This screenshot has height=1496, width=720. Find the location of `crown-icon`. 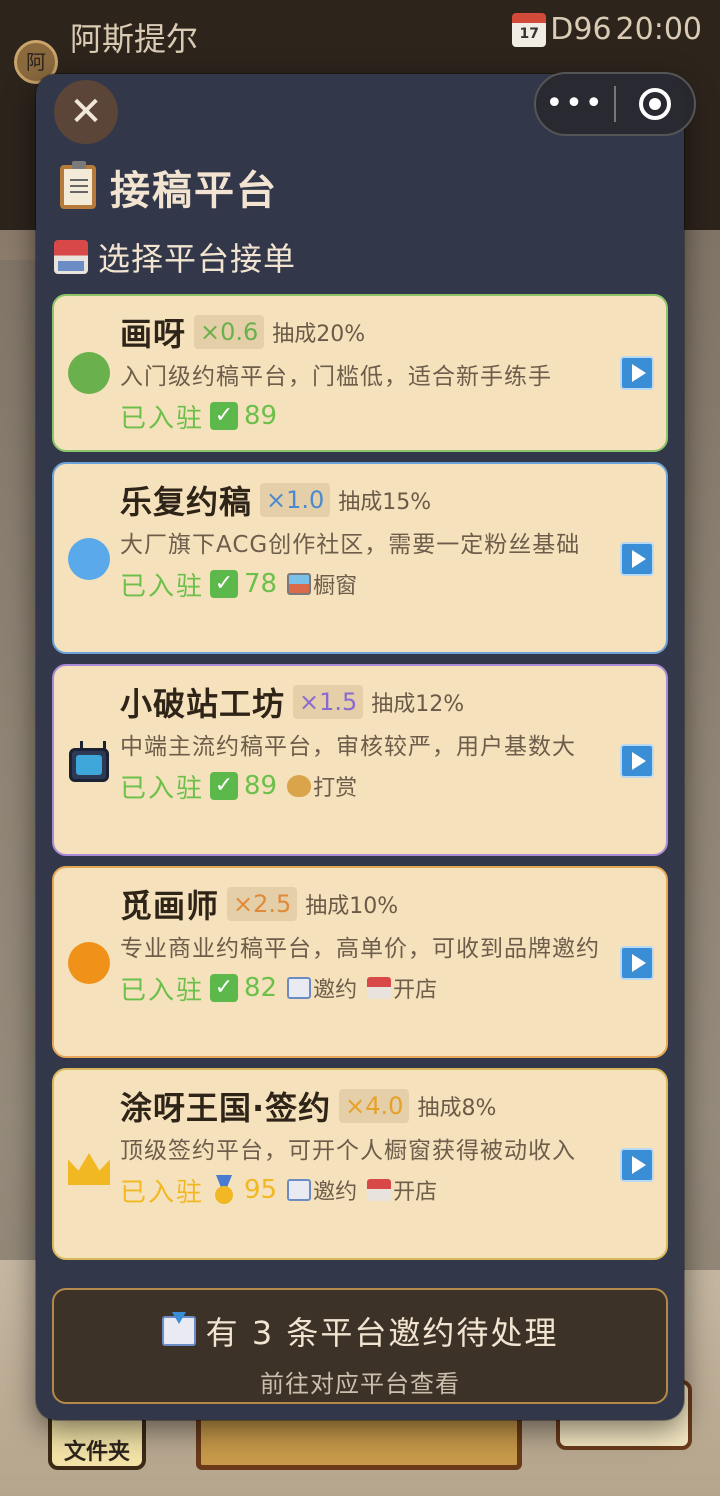

crown-icon is located at coordinates (89, 1169).